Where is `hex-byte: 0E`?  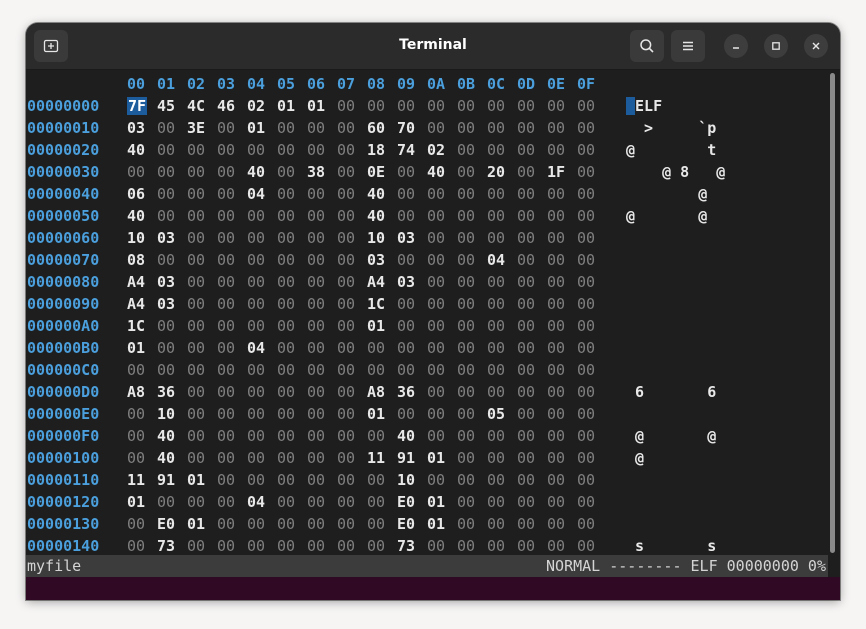
hex-byte: 0E is located at coordinates (382, 172).